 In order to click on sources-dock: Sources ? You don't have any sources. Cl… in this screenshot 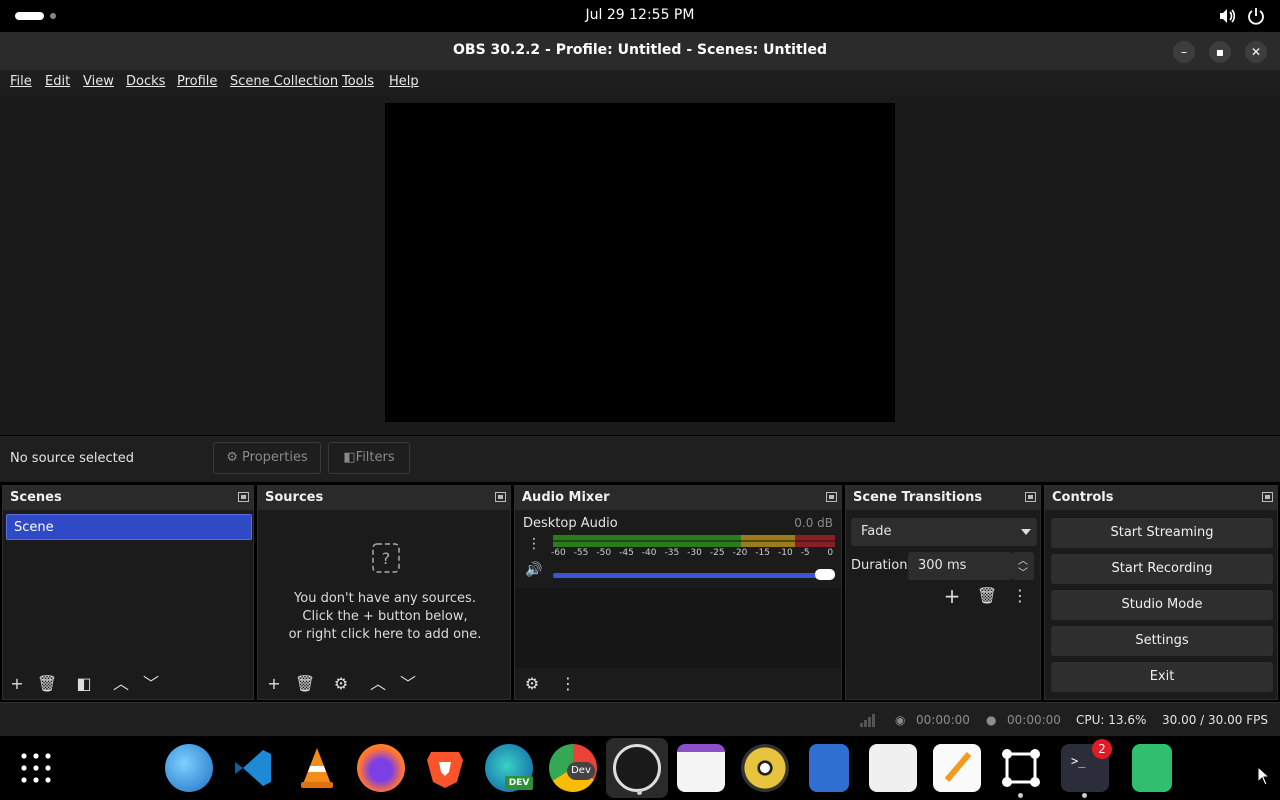, I will do `click(384, 592)`.